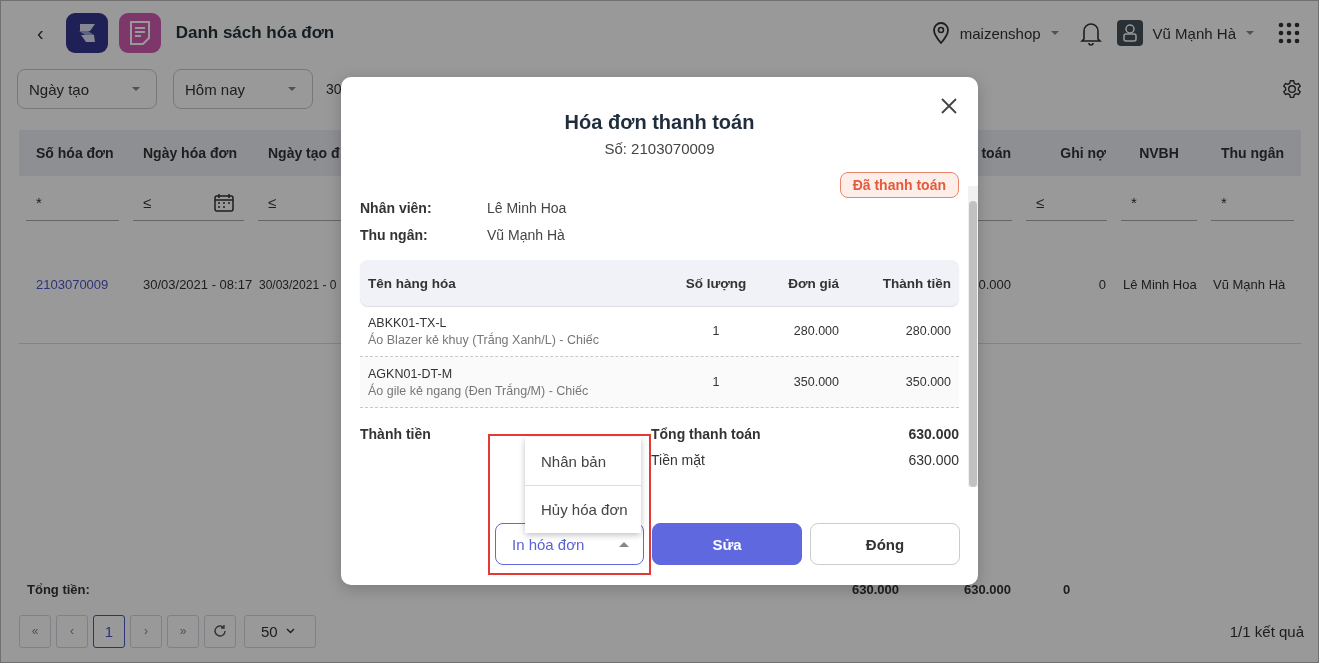  I want to click on document-icon, so click(139, 33).